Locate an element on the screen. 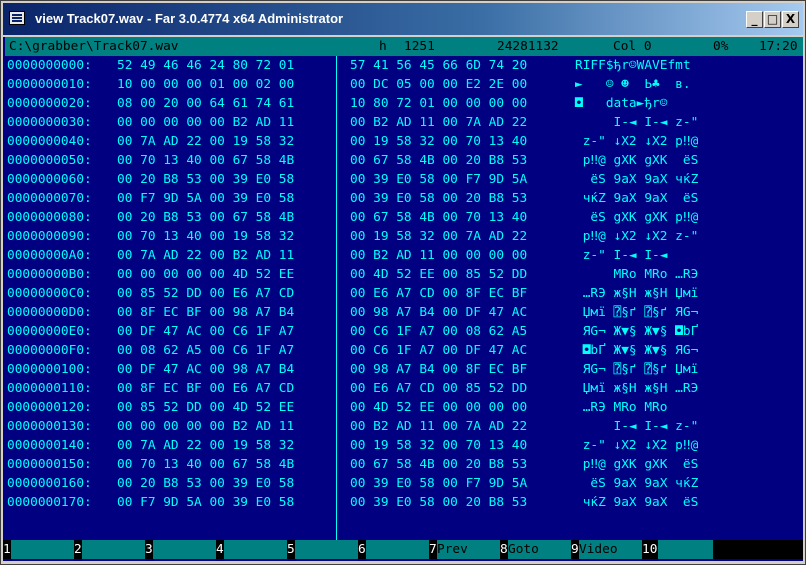 The height and width of the screenshot is (565, 806). hex-row-bytes-right: 00 19 58 32 00 7A AD 22 is located at coordinates (439, 236).